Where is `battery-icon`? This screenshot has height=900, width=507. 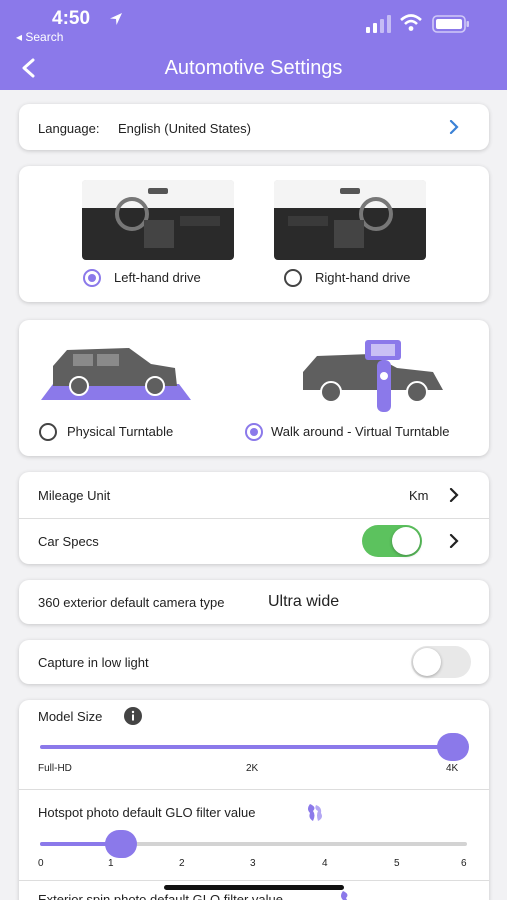
battery-icon is located at coordinates (450, 24).